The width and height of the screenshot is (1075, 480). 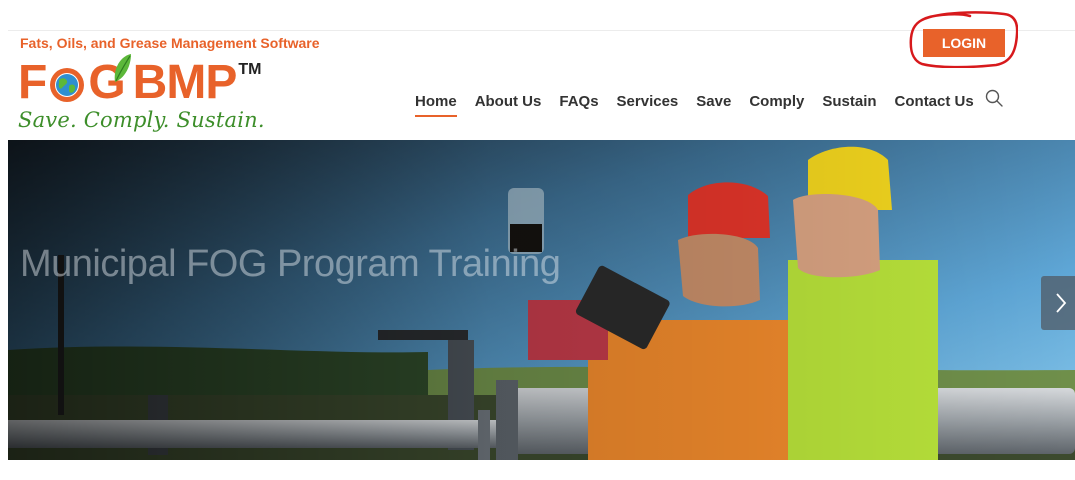 I want to click on logo-slogan: Save. Comply. Sustain., so click(x=141, y=120).